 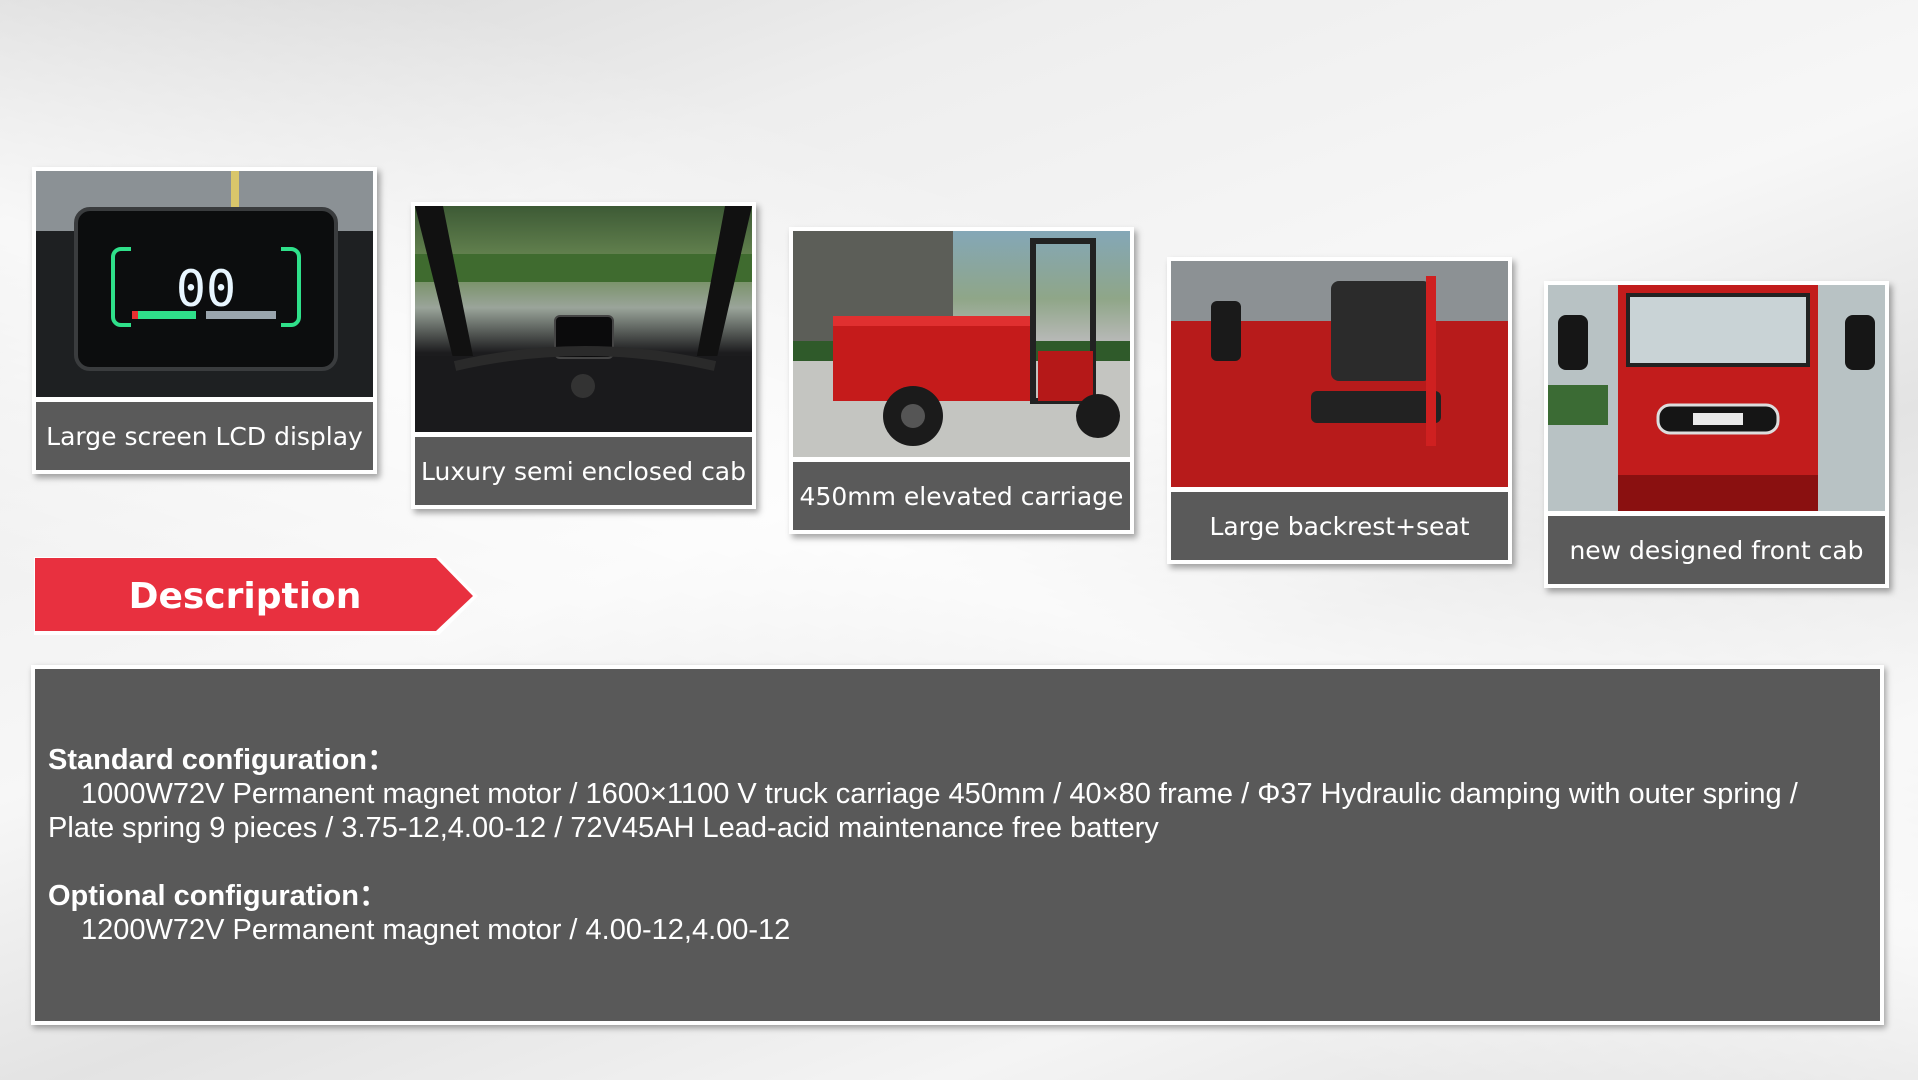 I want to click on lcd-display-photo: 00, so click(x=204, y=284).